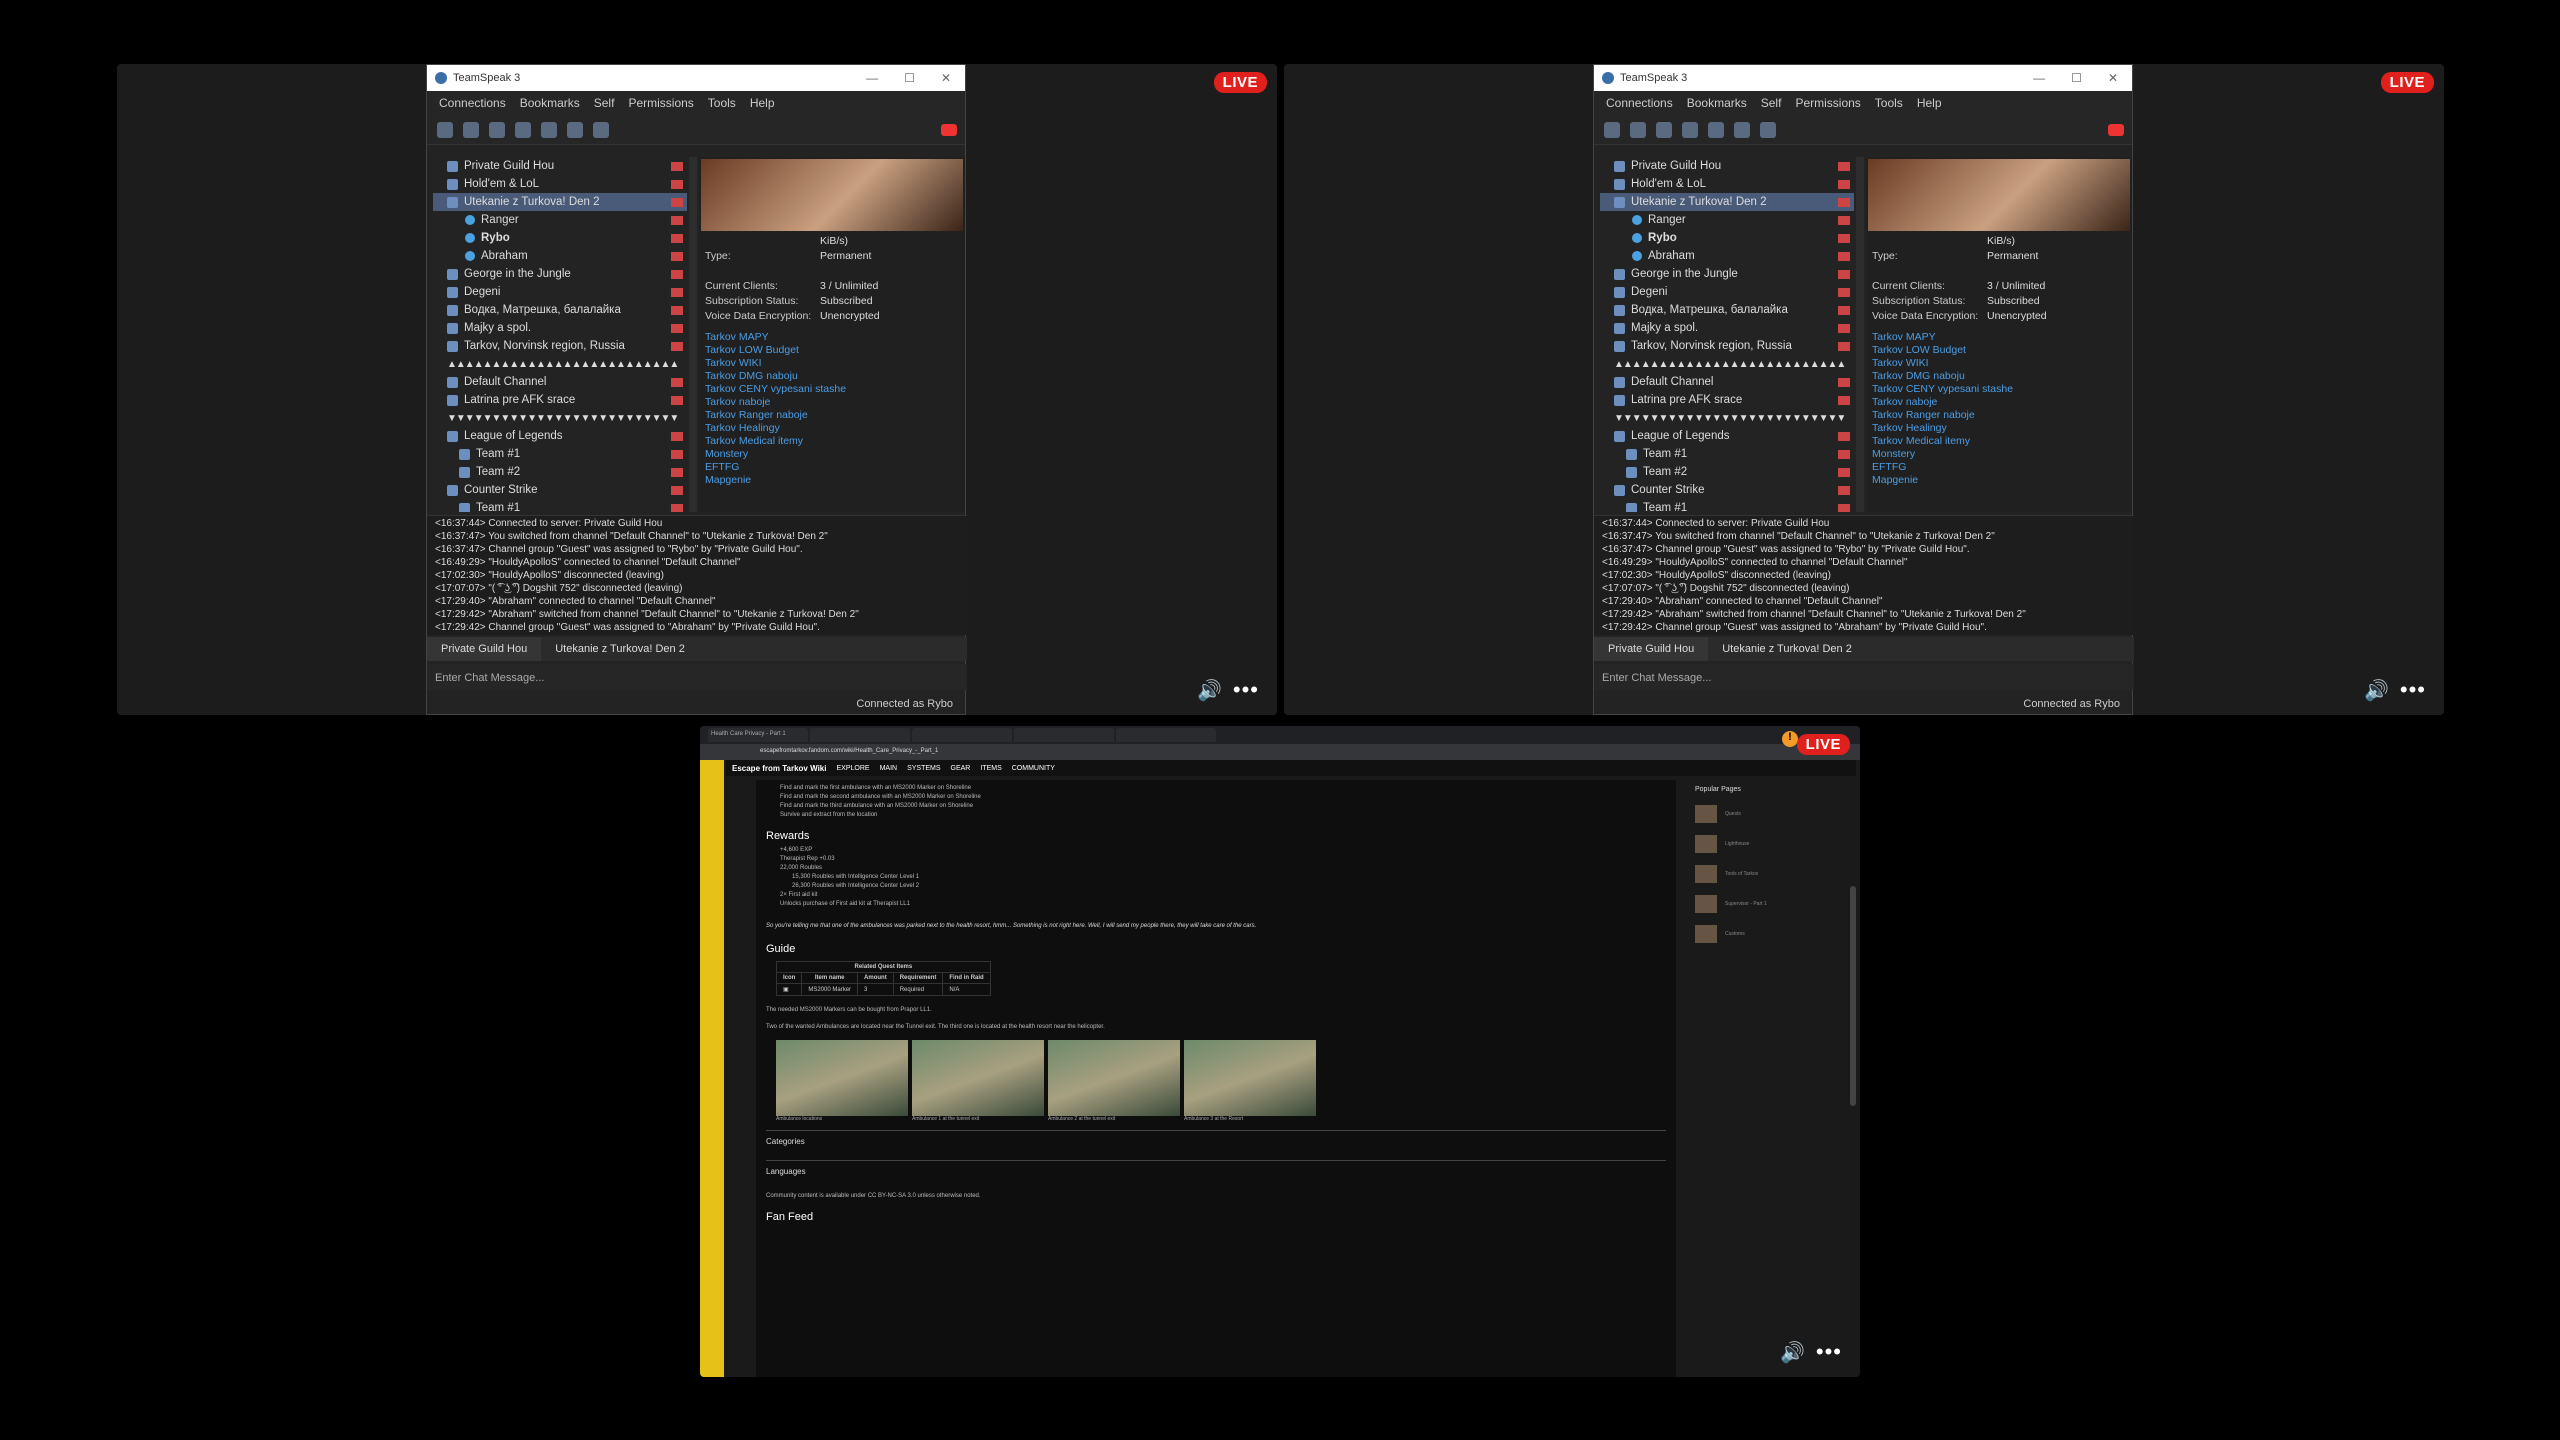 The width and height of the screenshot is (2560, 1440). I want to click on nav-main: MAIN, so click(889, 768).